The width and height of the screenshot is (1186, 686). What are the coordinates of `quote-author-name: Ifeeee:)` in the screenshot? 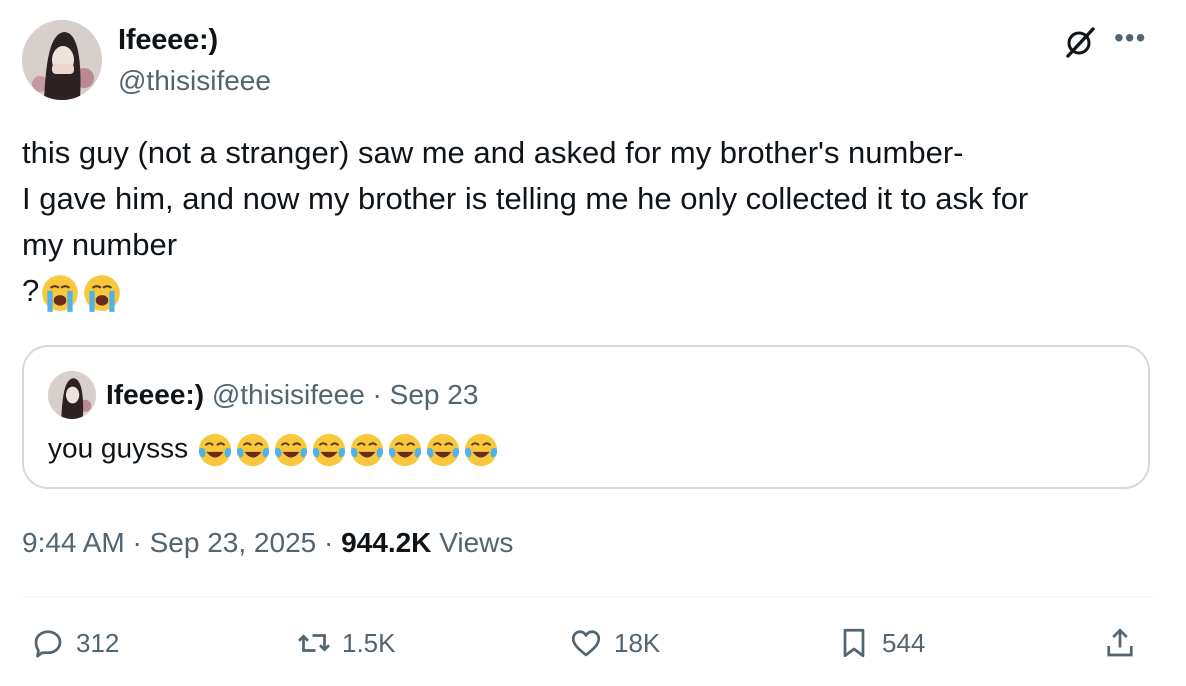 It's located at (155, 394).